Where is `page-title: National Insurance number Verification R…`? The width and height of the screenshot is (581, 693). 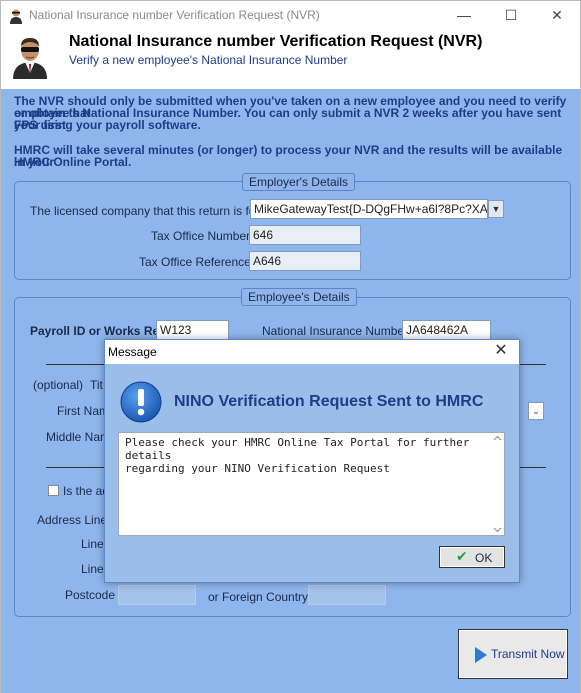 page-title: National Insurance number Verification R… is located at coordinates (276, 41).